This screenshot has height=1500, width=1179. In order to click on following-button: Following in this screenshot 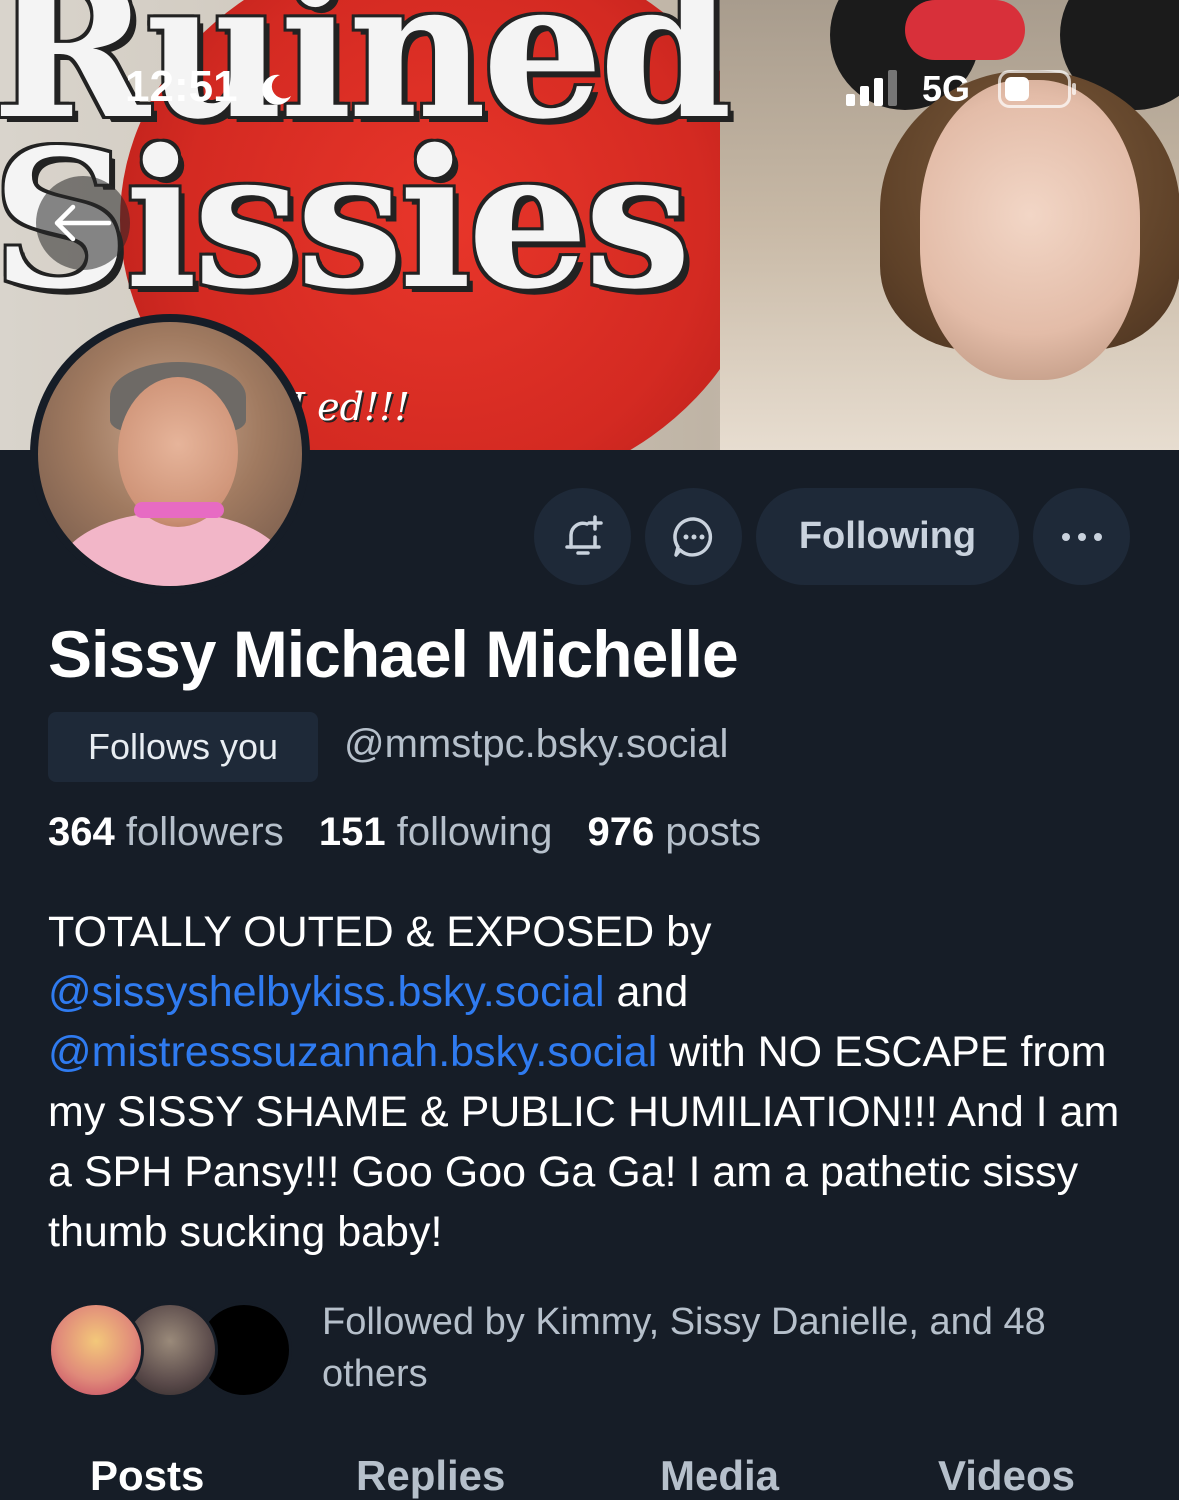, I will do `click(887, 536)`.